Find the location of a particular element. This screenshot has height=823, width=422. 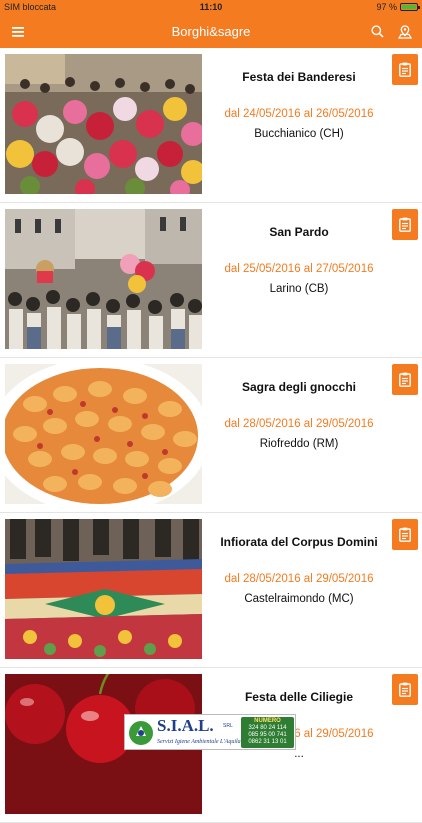

clock: 11:10 is located at coordinates (211, 7).